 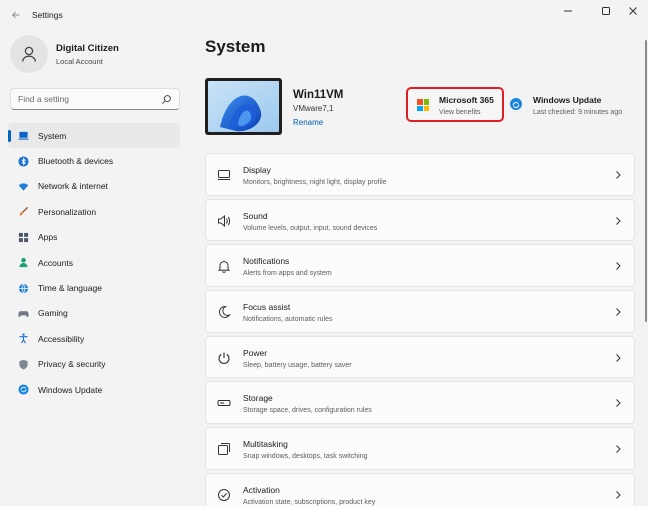 What do you see at coordinates (258, 398) in the screenshot?
I see `card-title: Storage` at bounding box center [258, 398].